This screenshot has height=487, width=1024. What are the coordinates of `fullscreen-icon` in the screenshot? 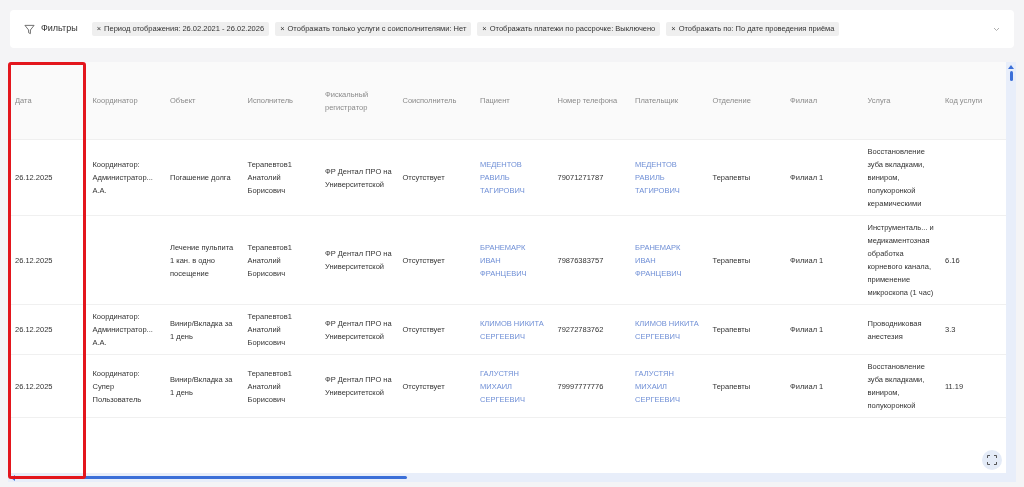 It's located at (992, 460).